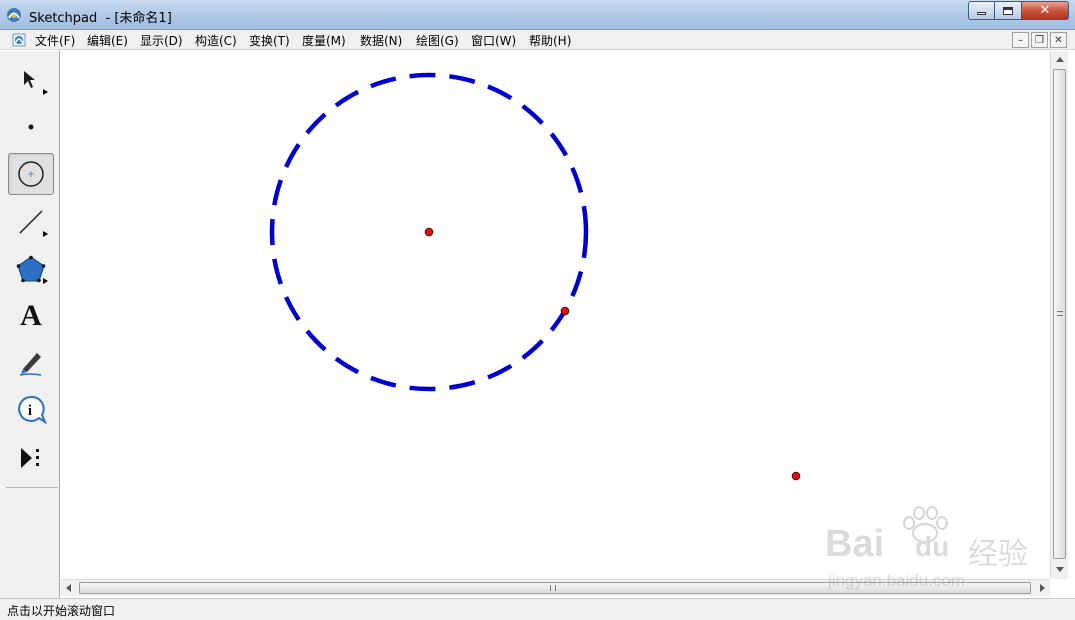  Describe the element at coordinates (161, 40) in the screenshot. I see `menu-display: 显示(D)` at that location.